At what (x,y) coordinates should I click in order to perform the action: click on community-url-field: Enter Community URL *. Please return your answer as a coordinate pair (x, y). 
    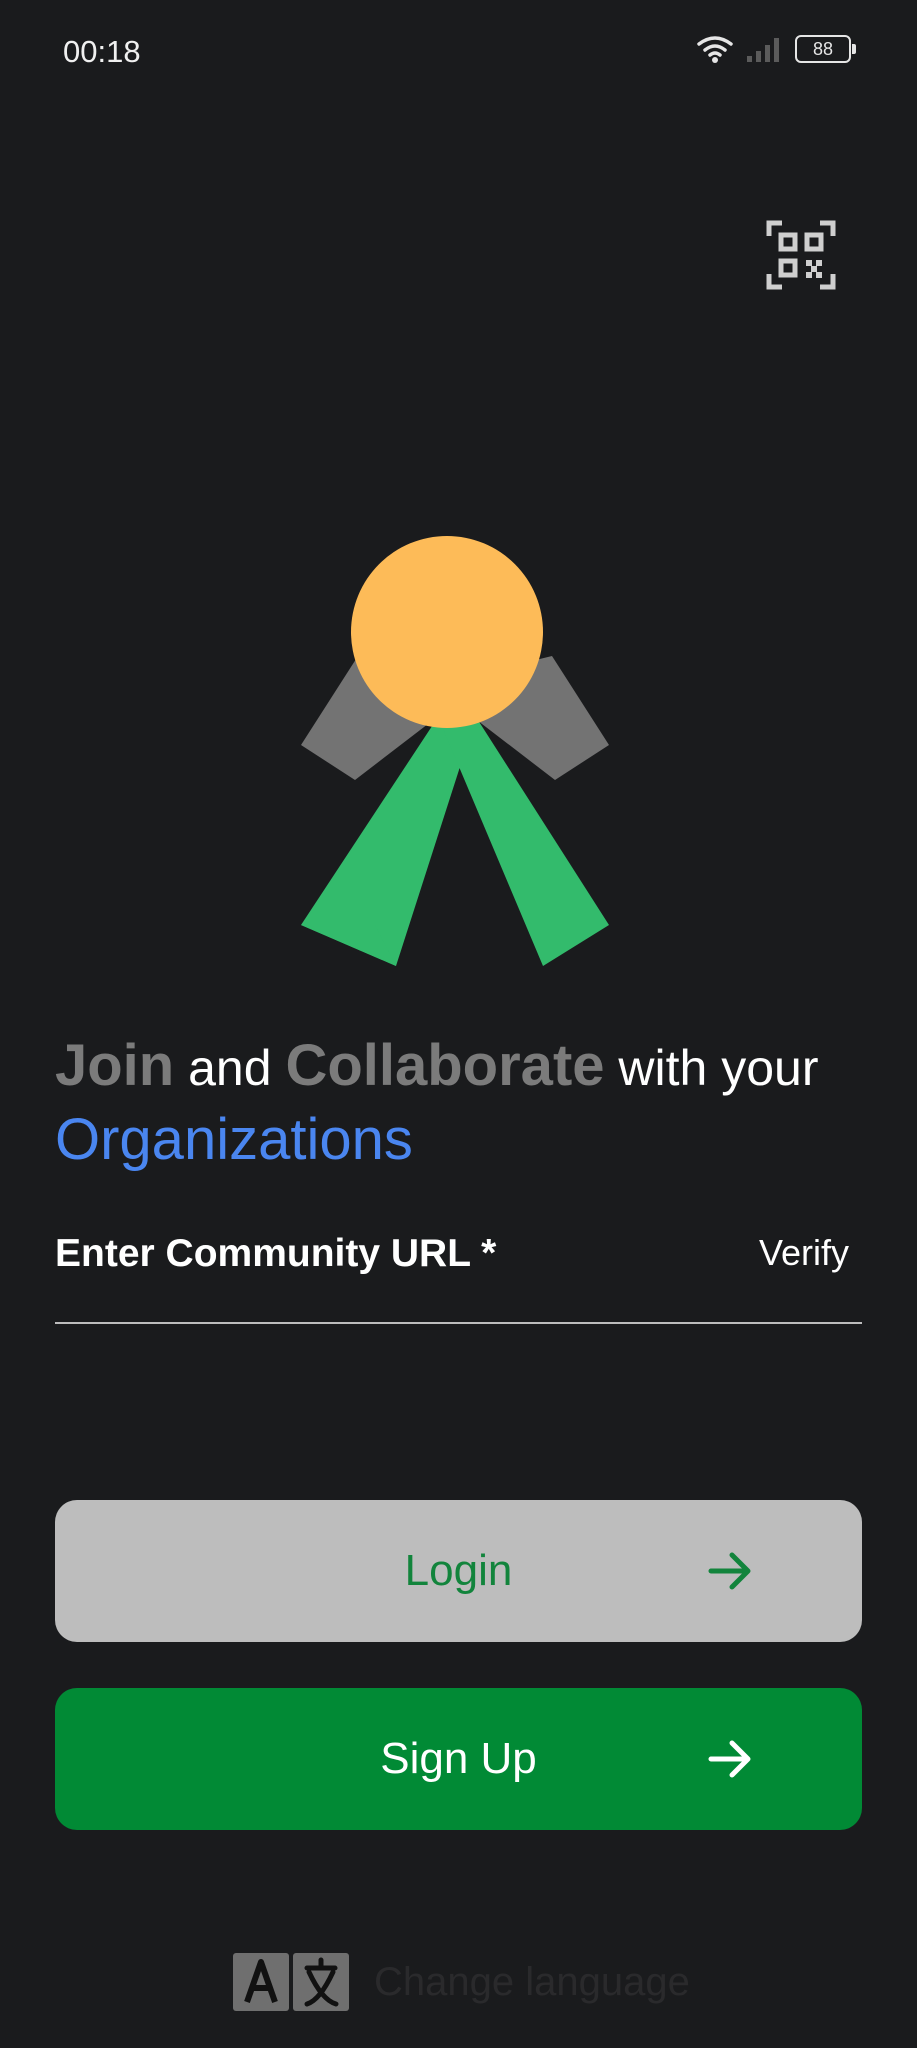
    Looking at the image, I should click on (275, 1254).